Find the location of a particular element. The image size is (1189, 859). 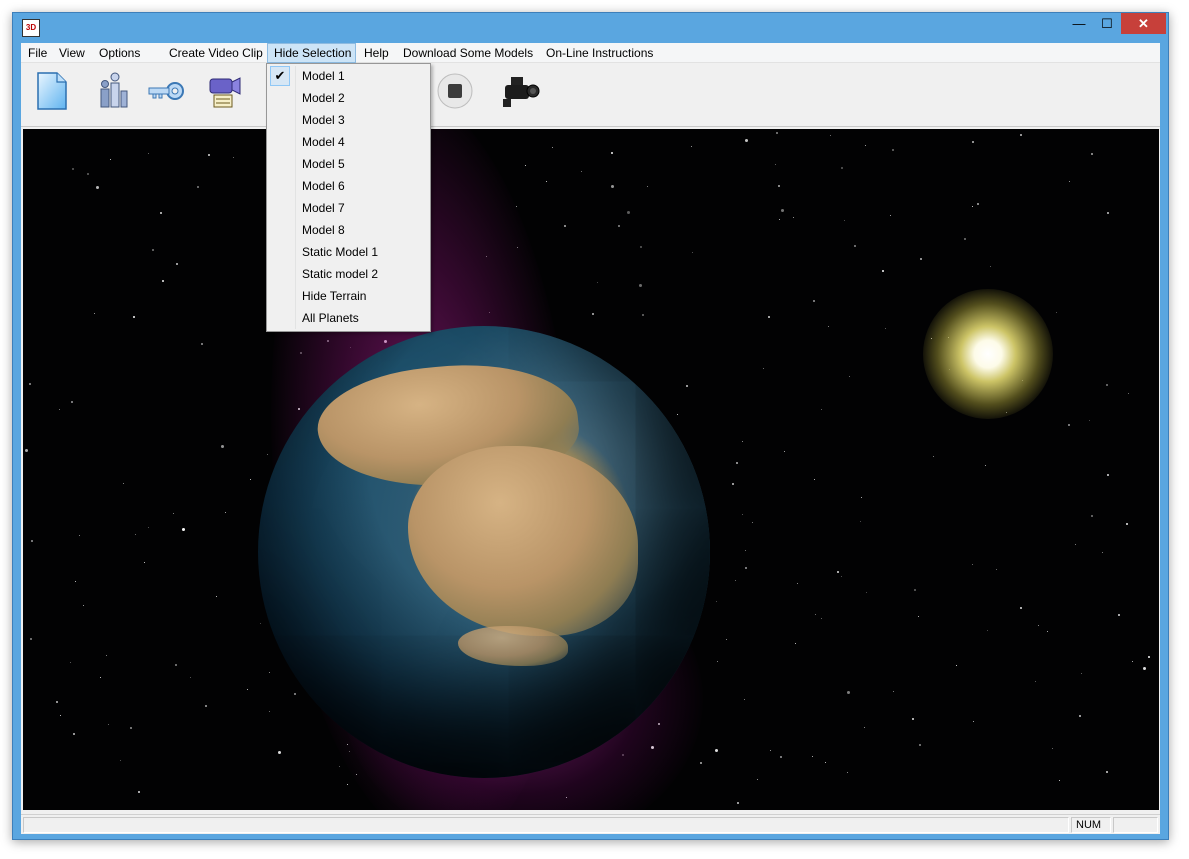

menu-option-label: Model 7 is located at coordinates (323, 208).